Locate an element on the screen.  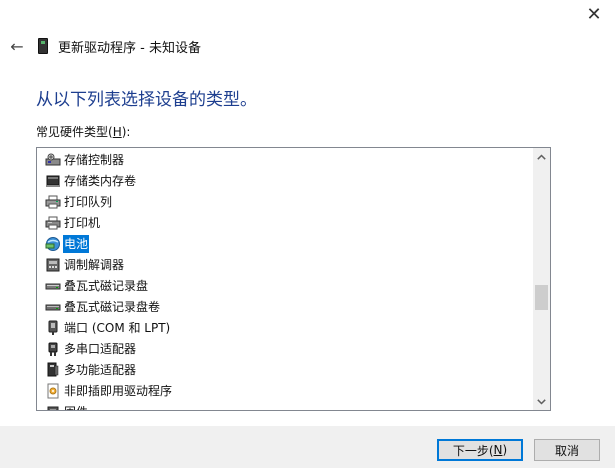
list-item: 端口 (COM 和 LPT) is located at coordinates (285, 327).